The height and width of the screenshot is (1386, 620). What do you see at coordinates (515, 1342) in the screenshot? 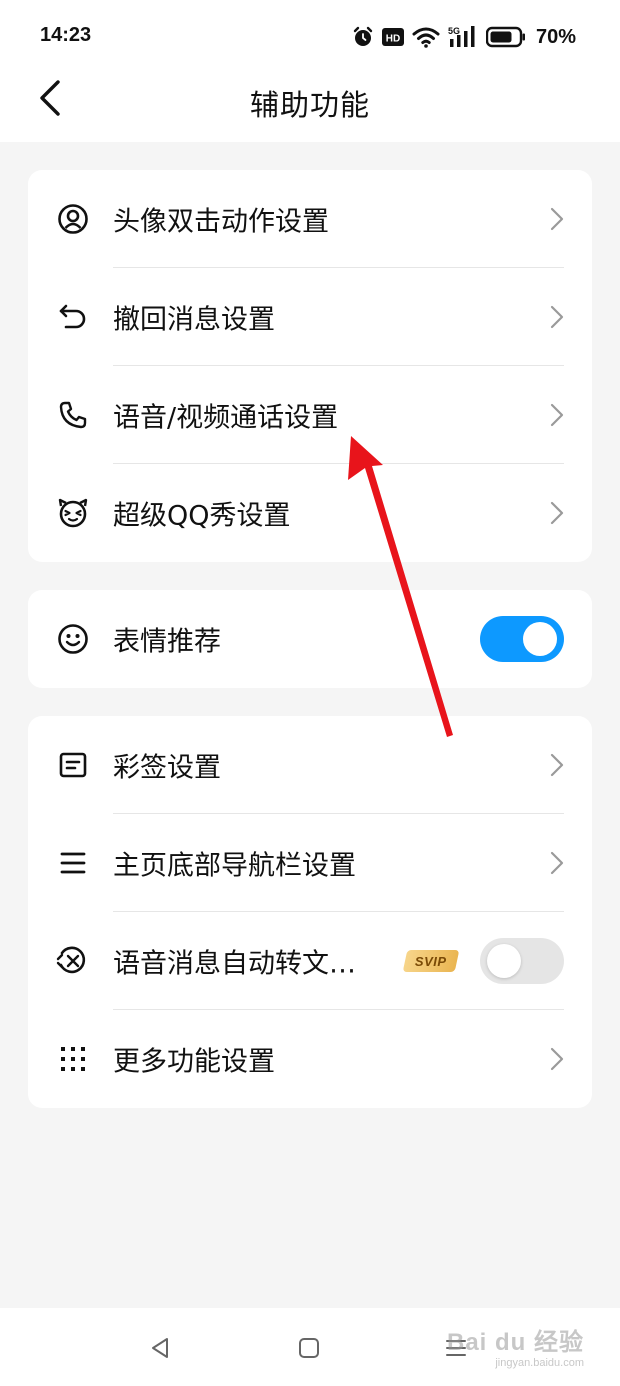
I see `watermark-main: Bai du 经验` at bounding box center [515, 1342].